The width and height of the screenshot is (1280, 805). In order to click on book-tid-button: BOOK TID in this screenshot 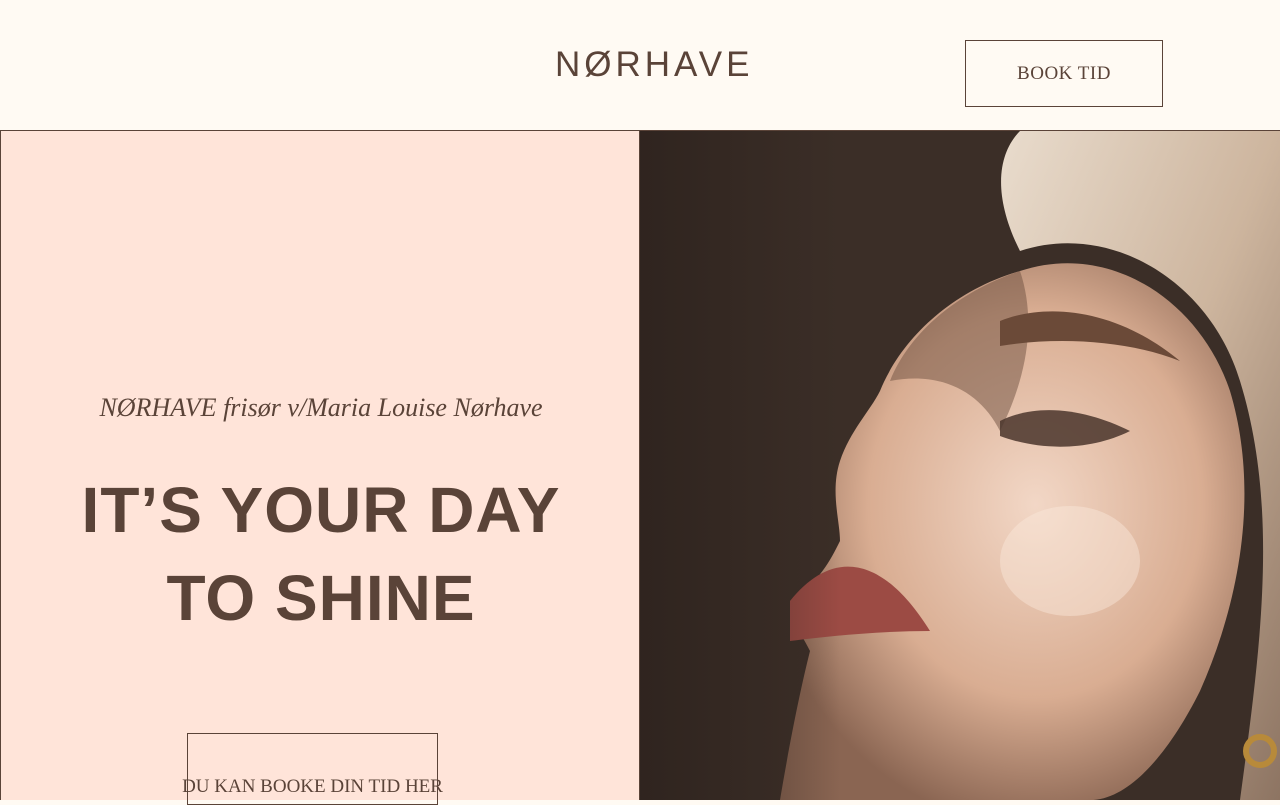, I will do `click(1064, 73)`.